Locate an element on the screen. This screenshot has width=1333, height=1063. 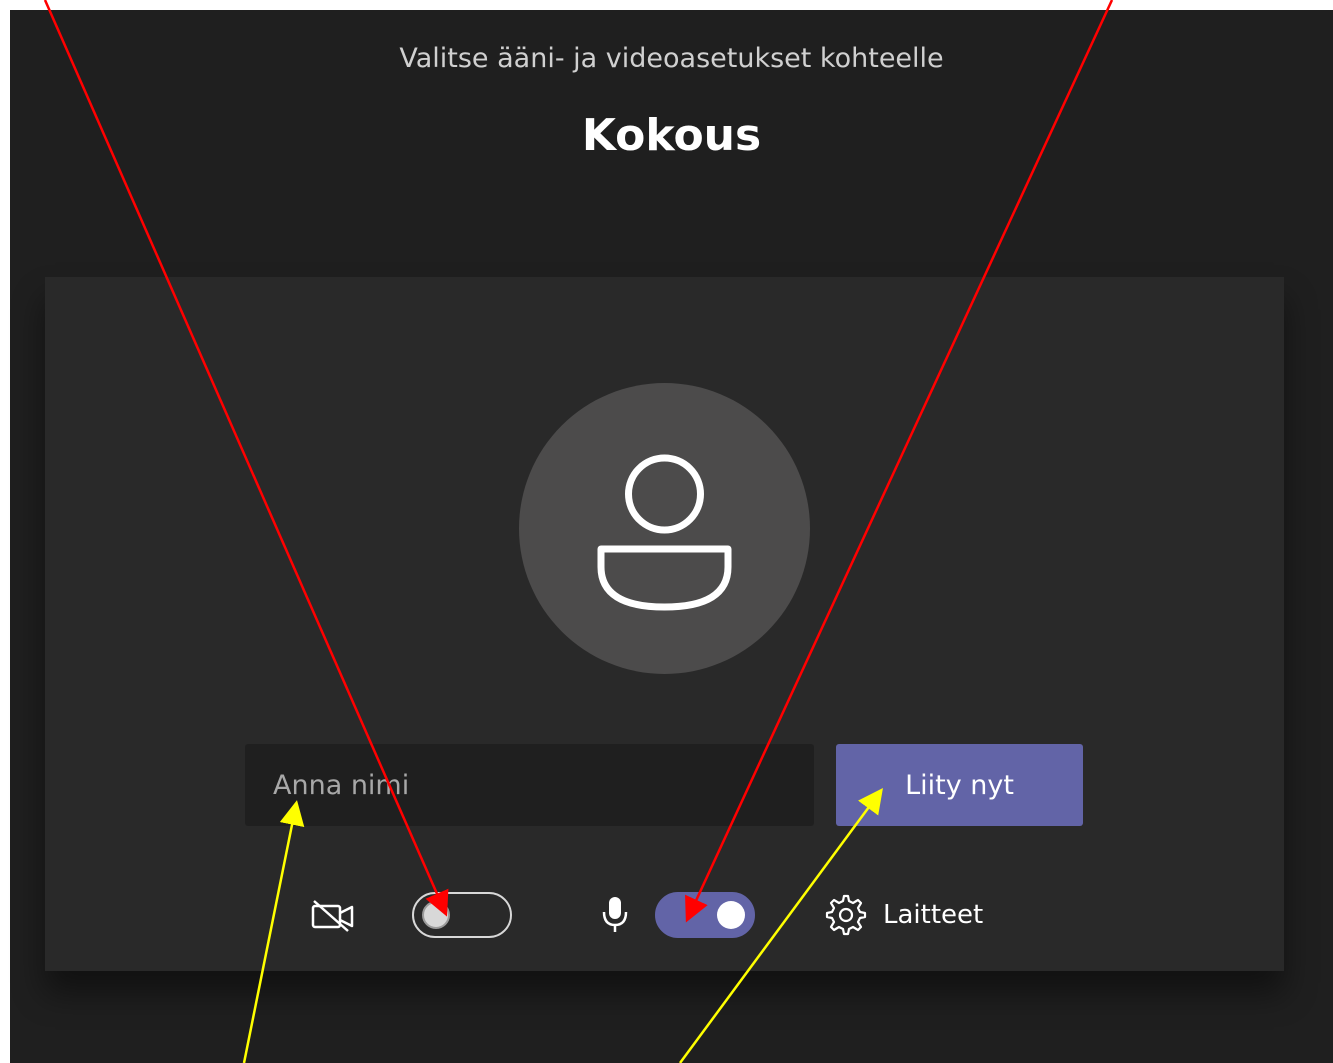
camera-toggle is located at coordinates (462, 915).